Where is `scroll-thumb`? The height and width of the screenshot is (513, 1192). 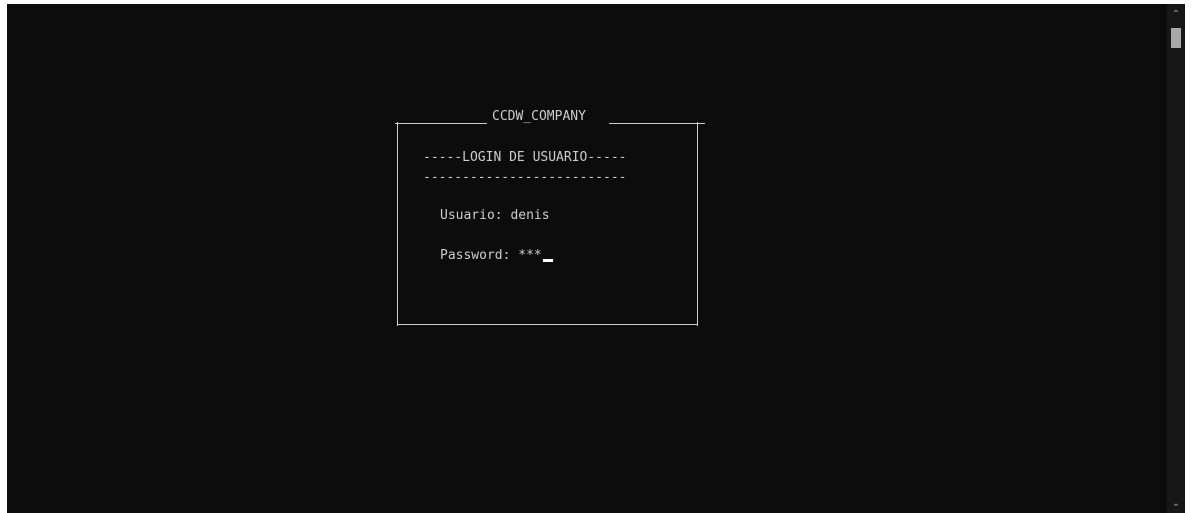 scroll-thumb is located at coordinates (1176, 38).